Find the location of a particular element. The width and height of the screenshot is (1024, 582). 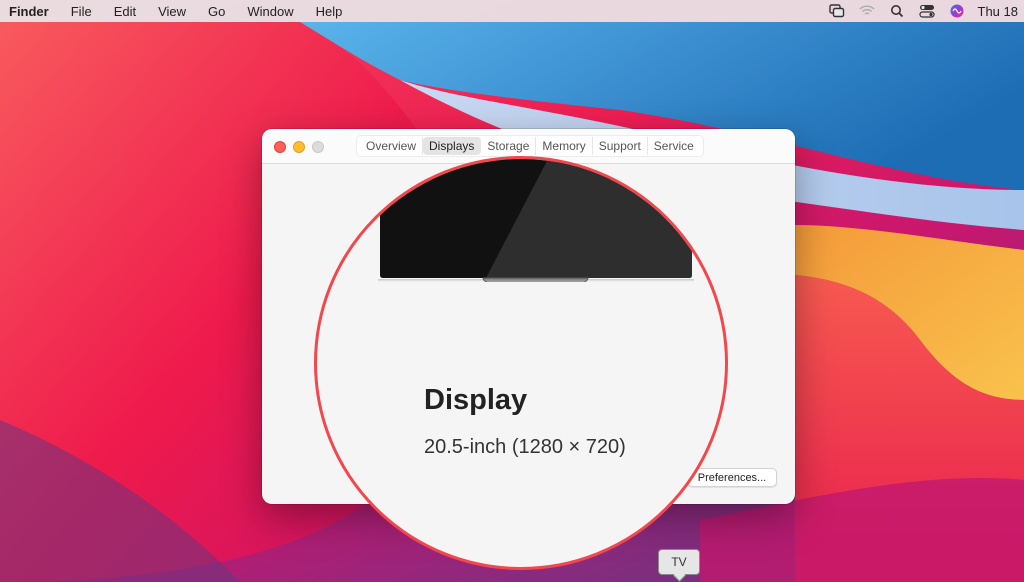

tab-storage: Storage is located at coordinates (509, 146).